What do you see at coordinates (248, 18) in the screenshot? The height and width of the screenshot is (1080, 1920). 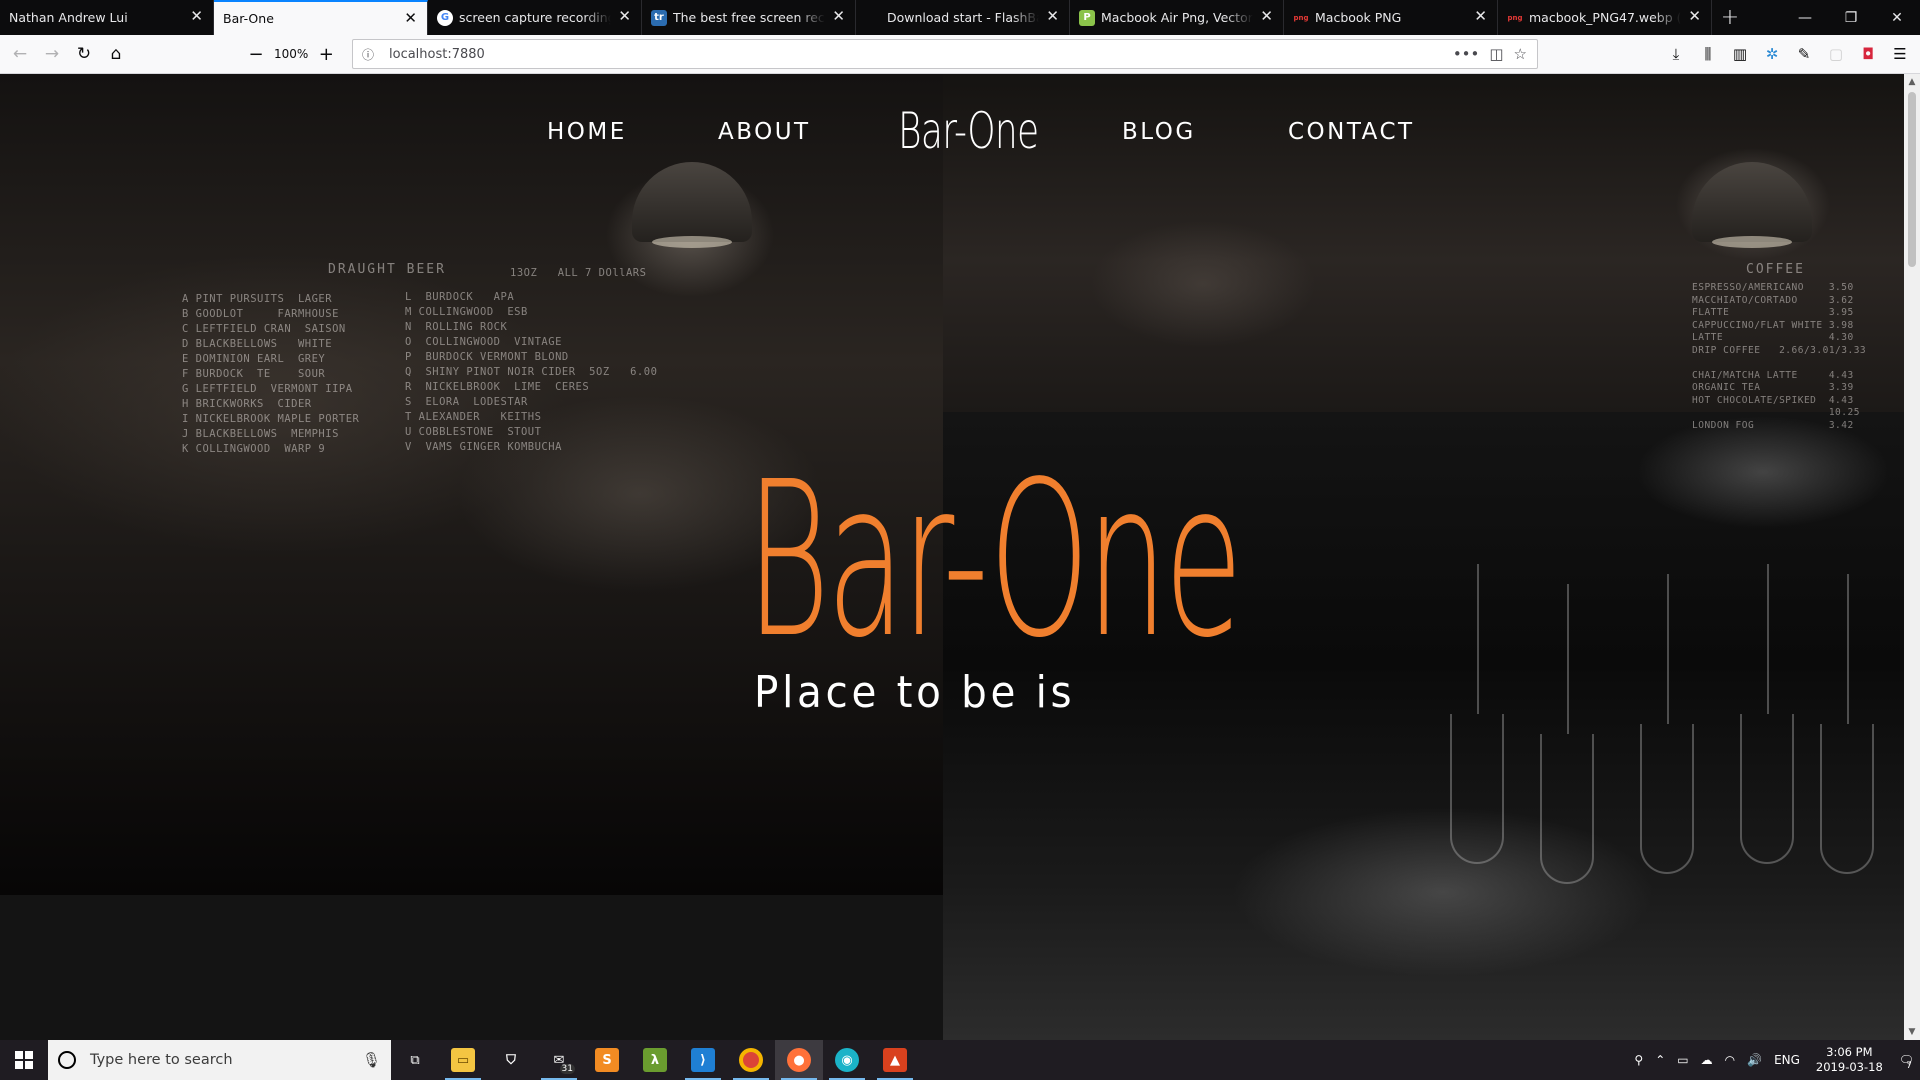 I see `tab-title: Bar-One` at bounding box center [248, 18].